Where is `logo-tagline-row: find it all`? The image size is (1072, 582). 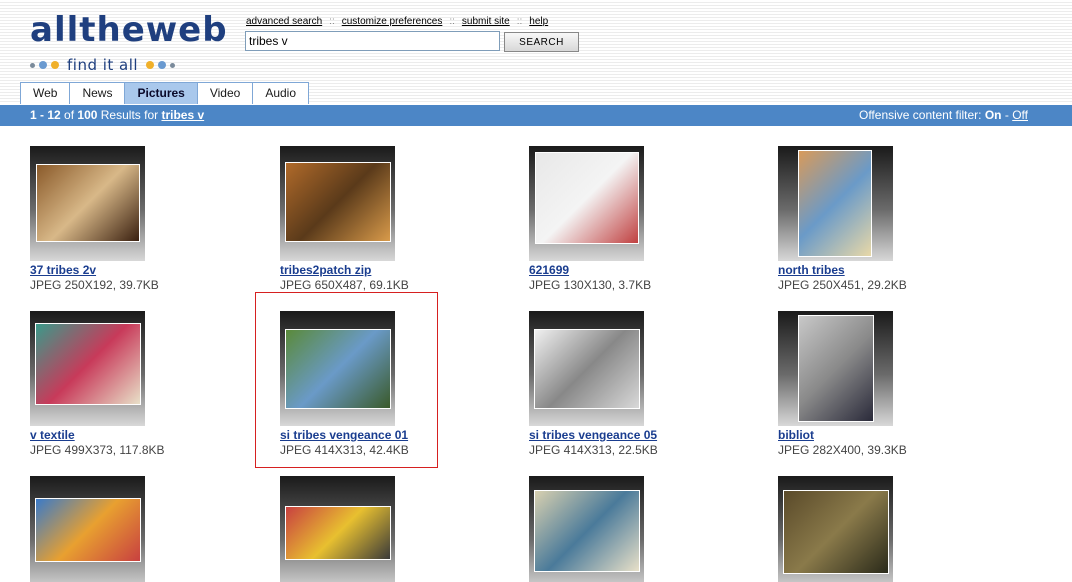
logo-tagline-row: find it all is located at coordinates (125, 65).